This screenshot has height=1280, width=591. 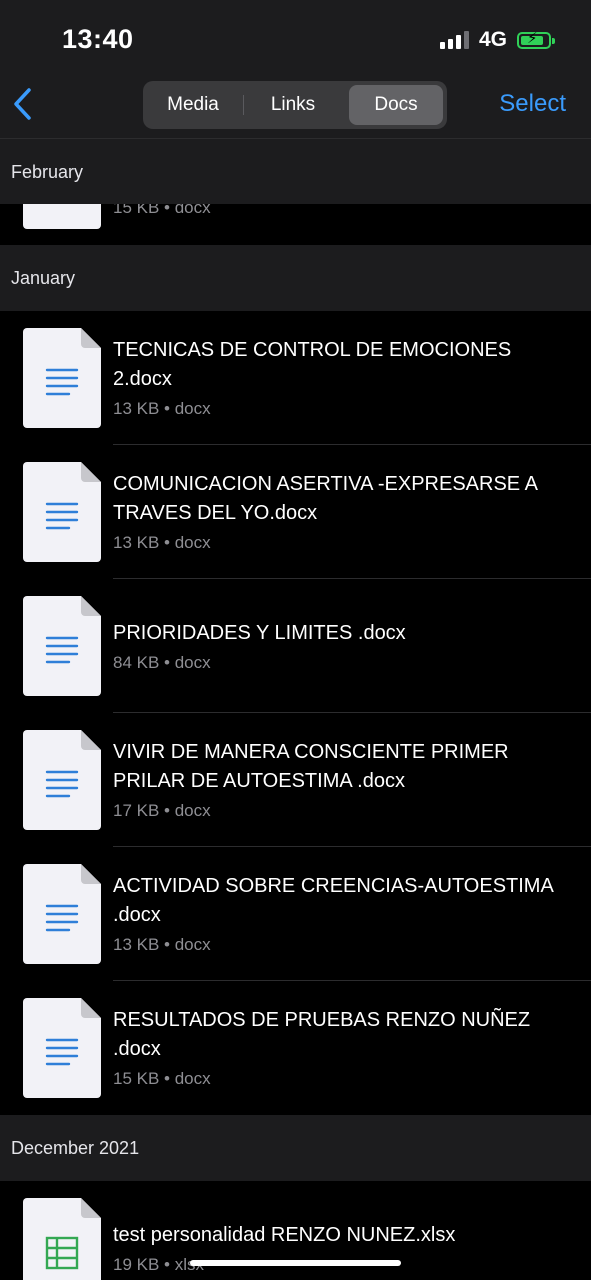 I want to click on section-title: January, so click(x=43, y=278).